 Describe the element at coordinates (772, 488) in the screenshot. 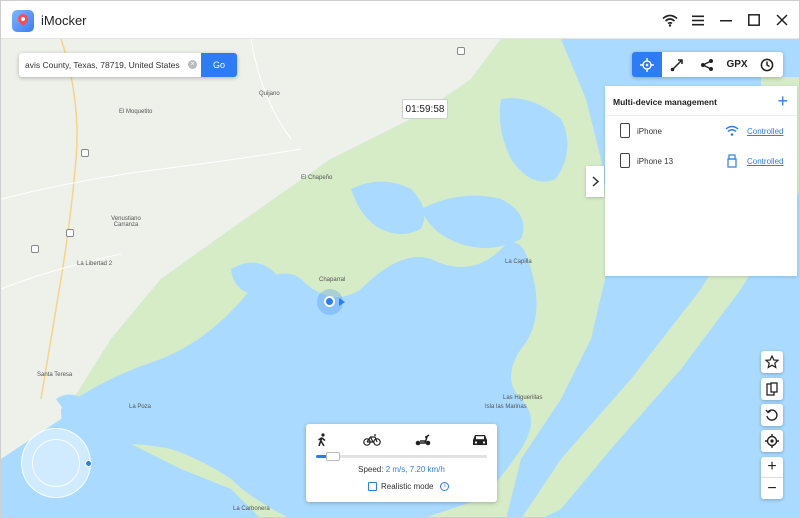

I see `zoom-out-button: −` at that location.